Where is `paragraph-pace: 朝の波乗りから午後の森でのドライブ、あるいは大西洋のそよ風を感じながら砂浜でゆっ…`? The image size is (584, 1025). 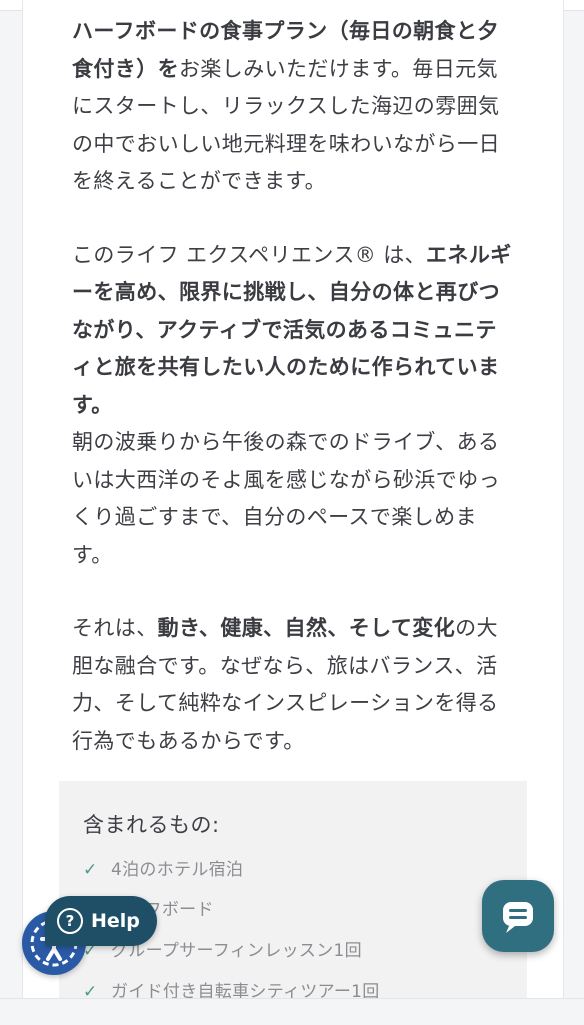 paragraph-pace: 朝の波乗りから午後の森でのドライブ、あるいは大西洋のそよ風を感じながら砂浜でゆっ… is located at coordinates (293, 499).